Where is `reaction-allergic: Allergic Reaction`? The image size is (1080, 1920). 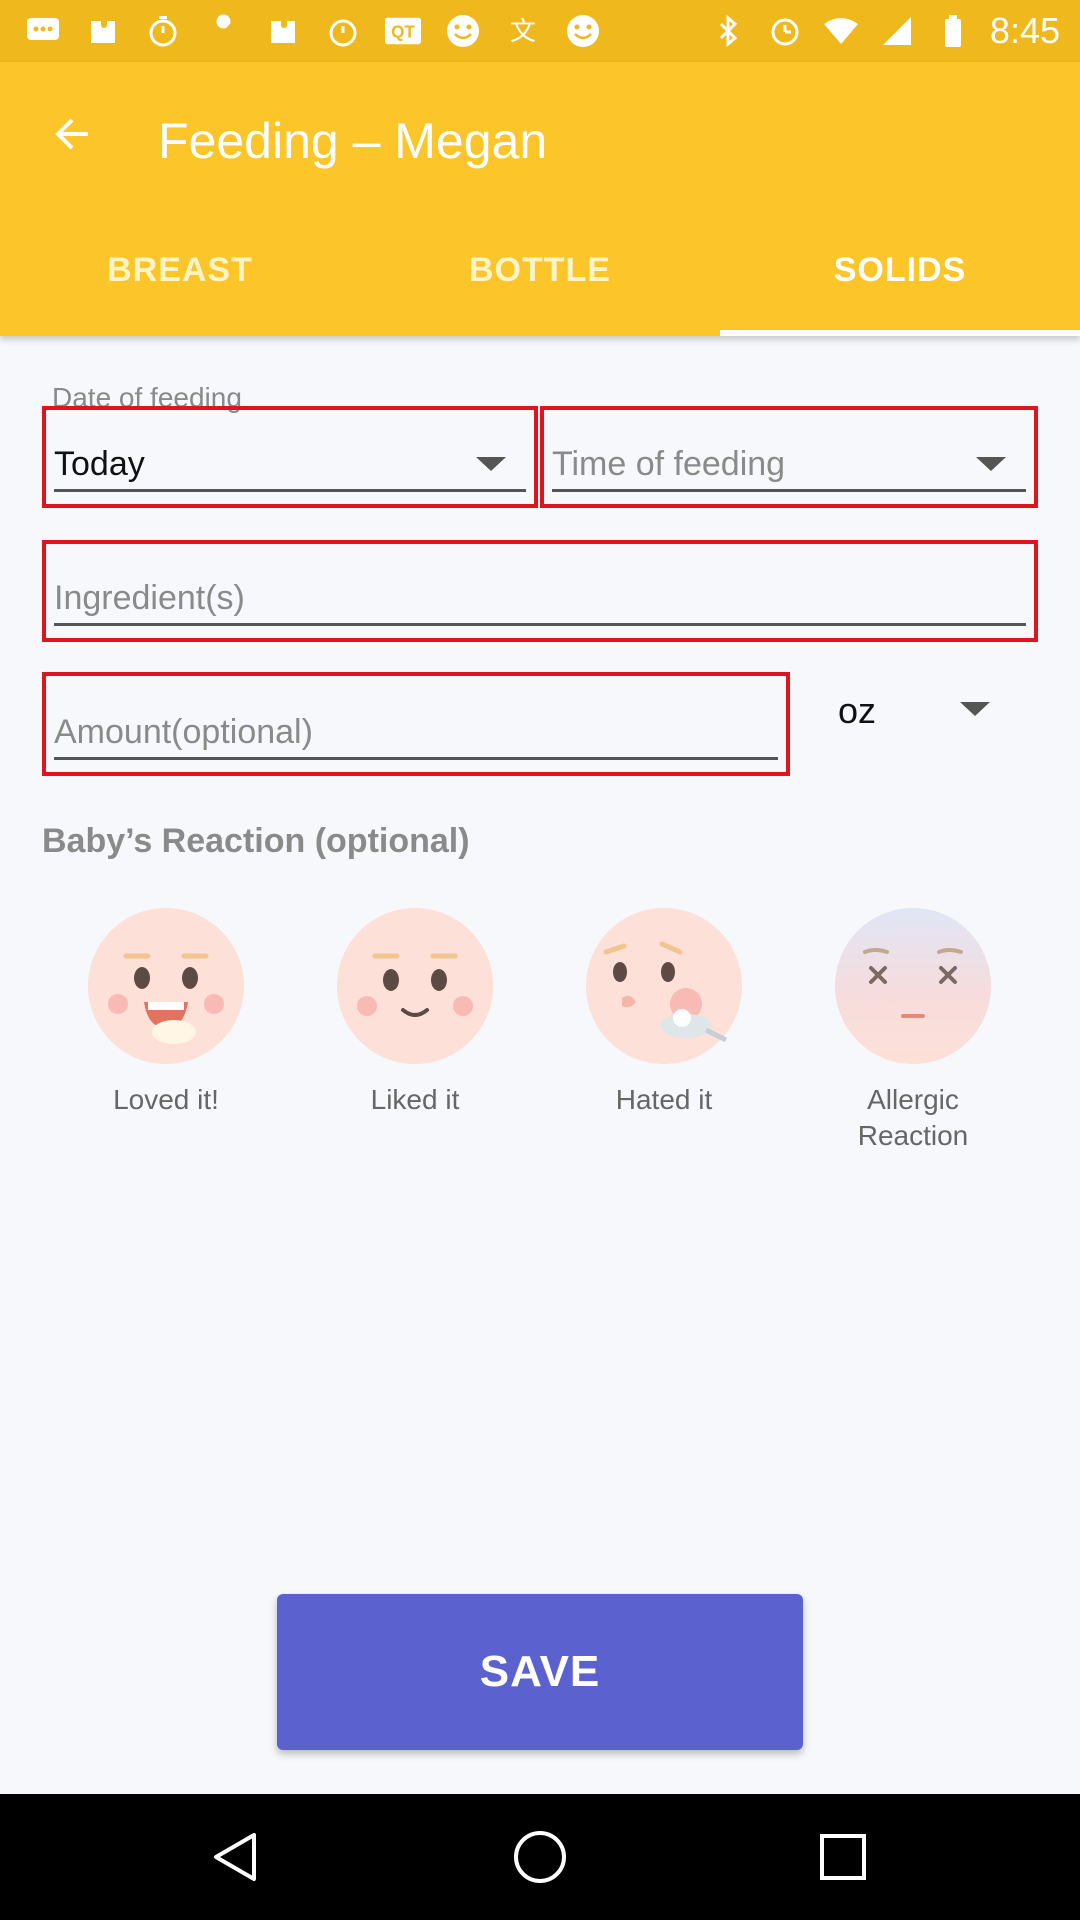
reaction-allergic: Allergic Reaction is located at coordinates (913, 1031).